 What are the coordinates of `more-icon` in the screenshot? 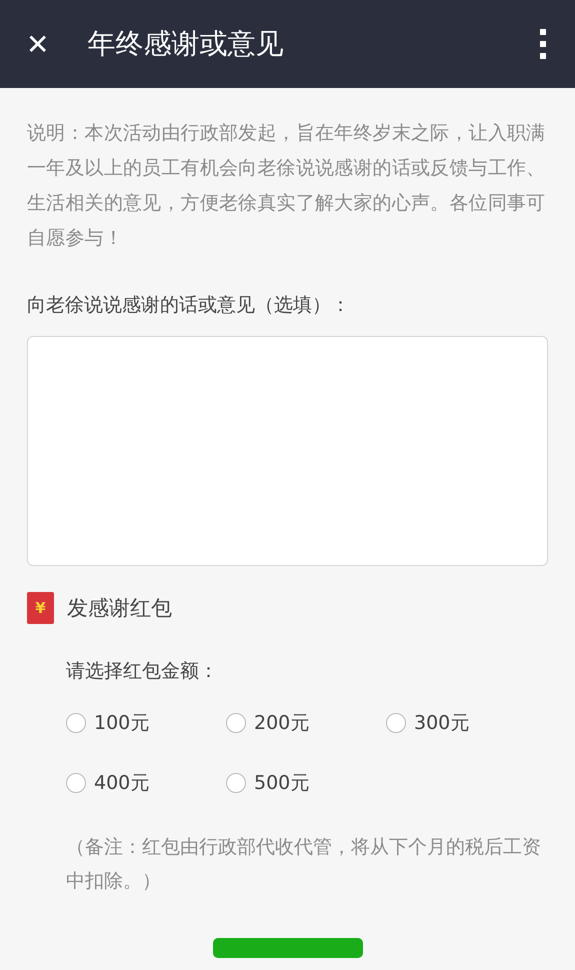 It's located at (543, 44).